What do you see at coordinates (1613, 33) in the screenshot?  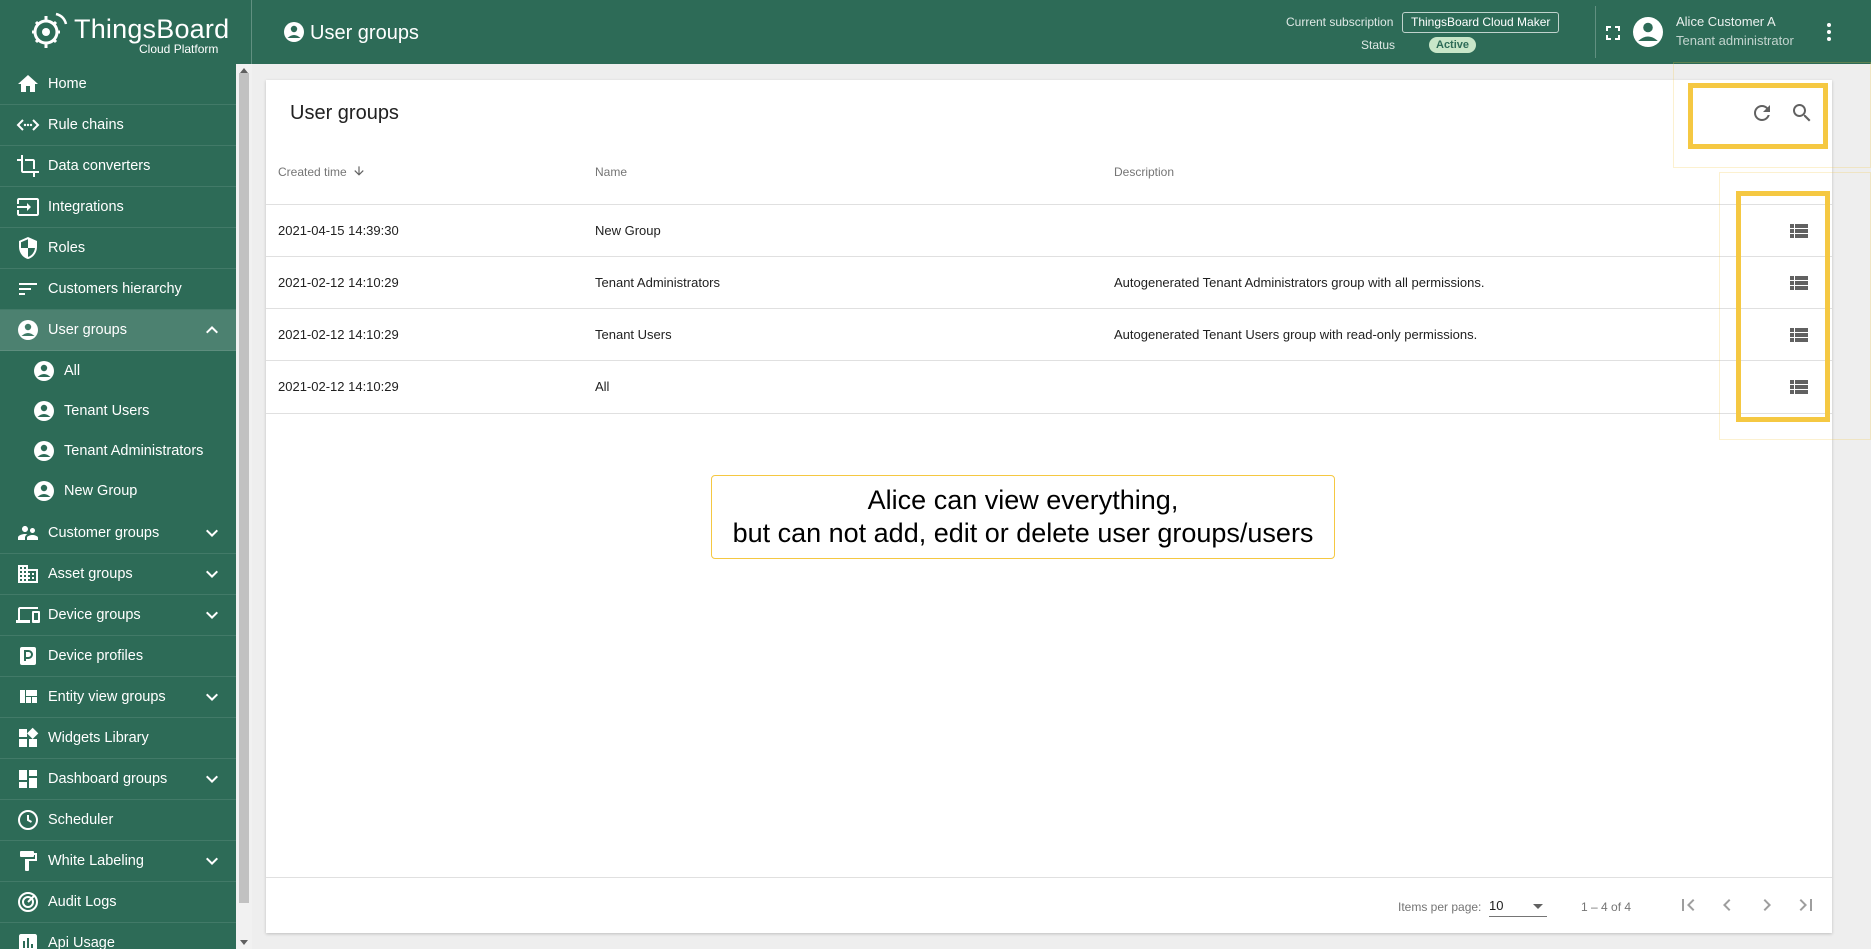 I see `fullscreen-icon` at bounding box center [1613, 33].